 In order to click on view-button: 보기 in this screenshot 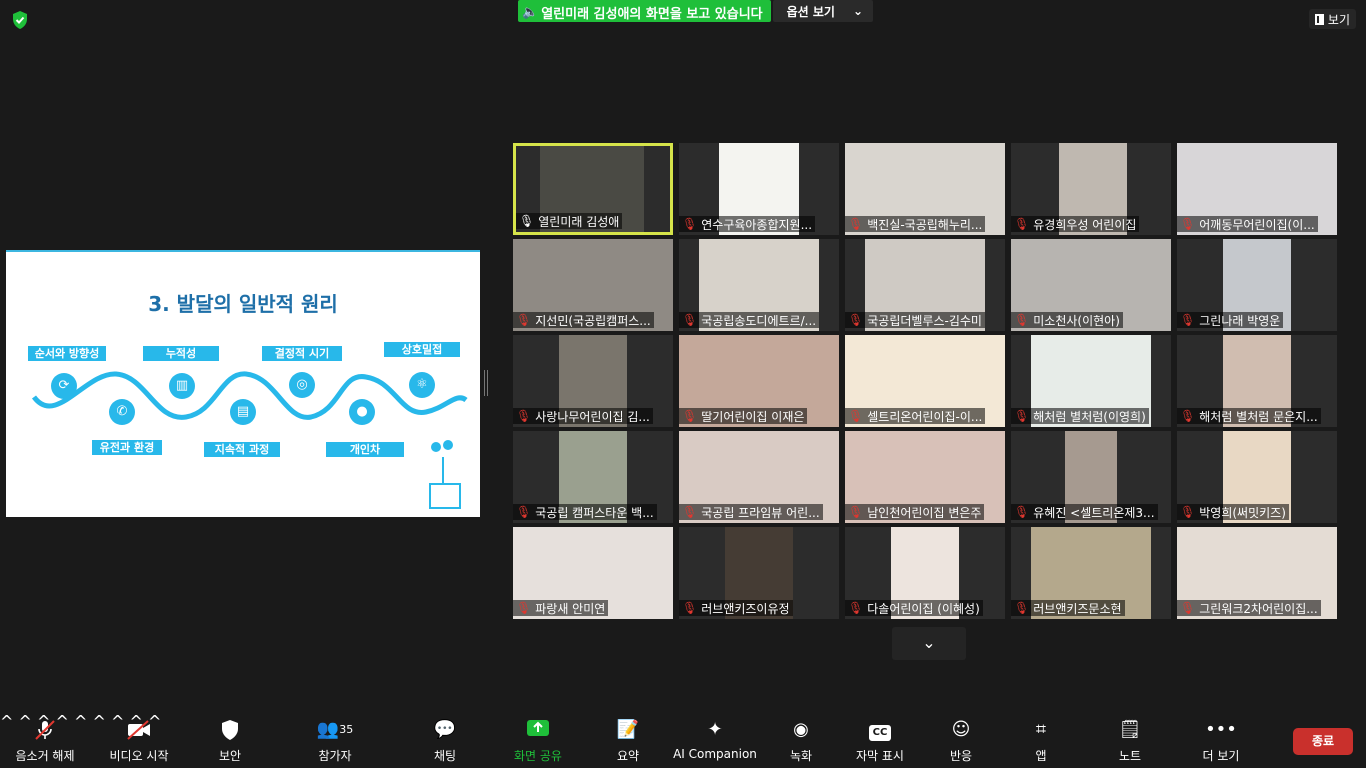, I will do `click(1332, 19)`.